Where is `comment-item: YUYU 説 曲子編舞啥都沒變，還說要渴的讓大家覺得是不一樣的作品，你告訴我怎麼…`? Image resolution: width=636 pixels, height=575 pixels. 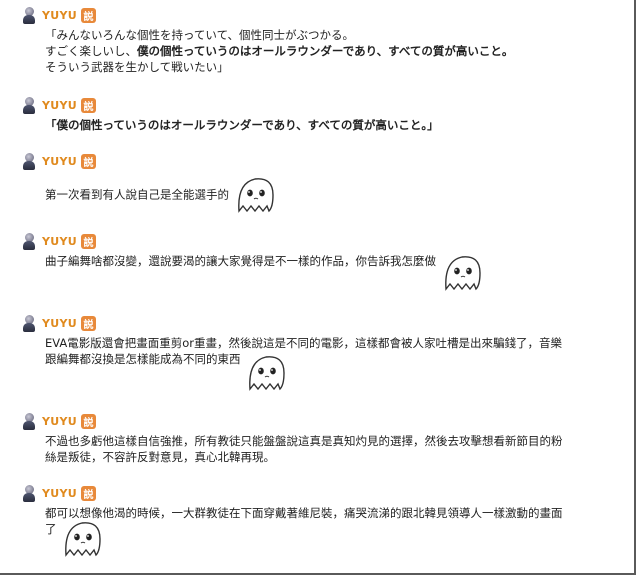 comment-item: YUYU 説 曲子編舞啥都沒變，還說要渴的讓大家覺得是不一樣的作品，你告訴我怎麼… is located at coordinates (322, 263).